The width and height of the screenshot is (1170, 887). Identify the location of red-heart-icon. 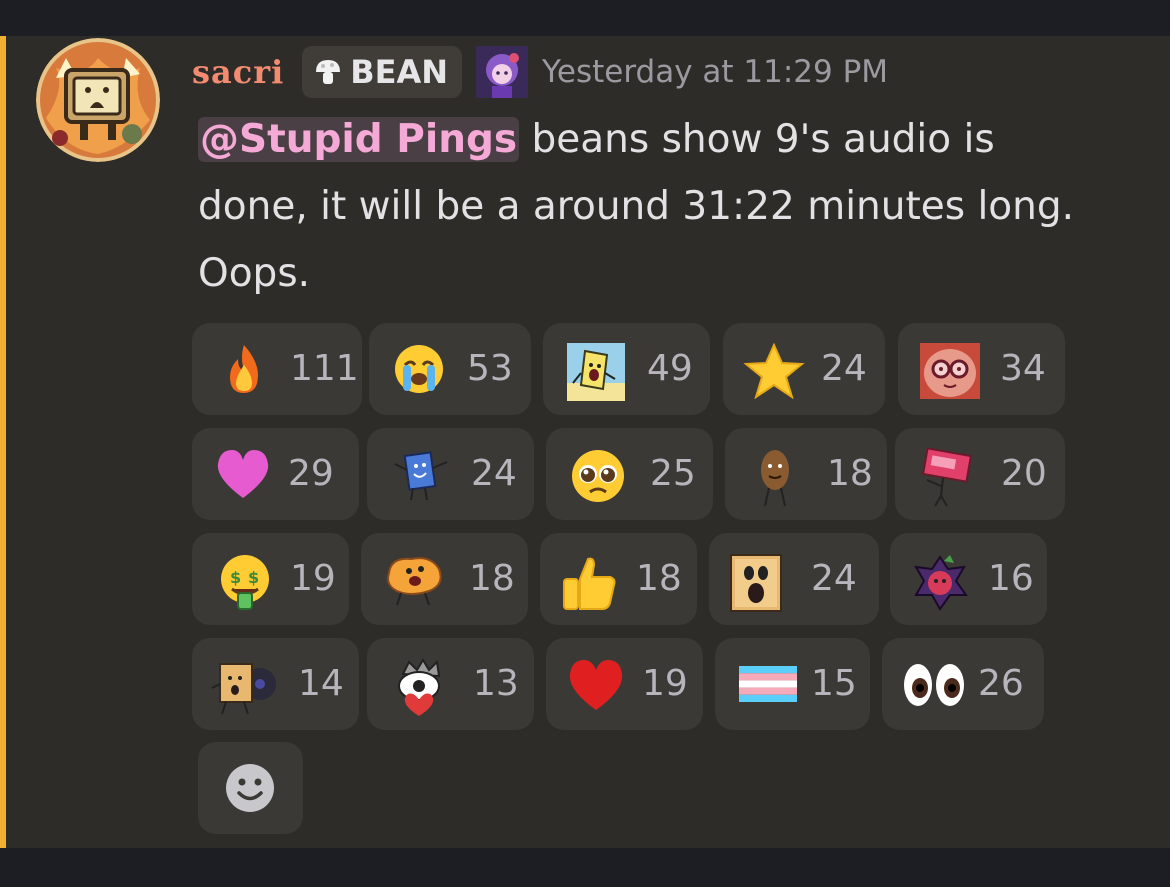
(596, 685).